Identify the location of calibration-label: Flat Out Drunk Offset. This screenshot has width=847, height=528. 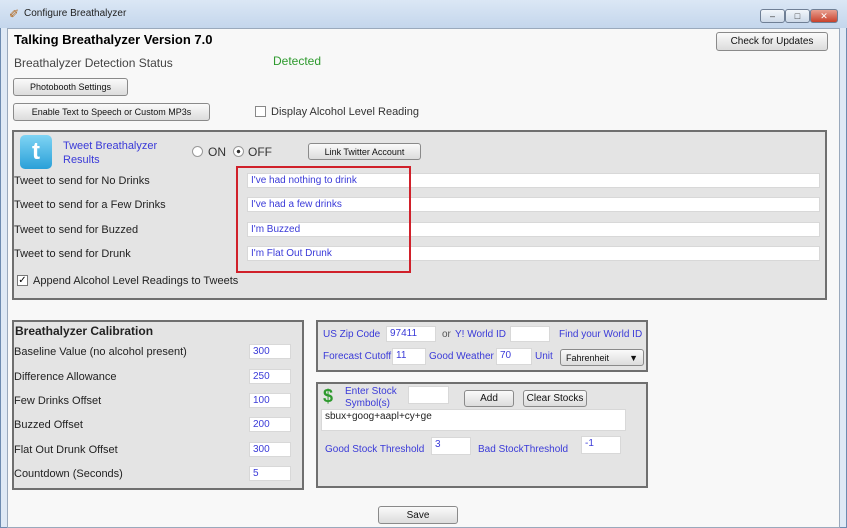
(66, 450).